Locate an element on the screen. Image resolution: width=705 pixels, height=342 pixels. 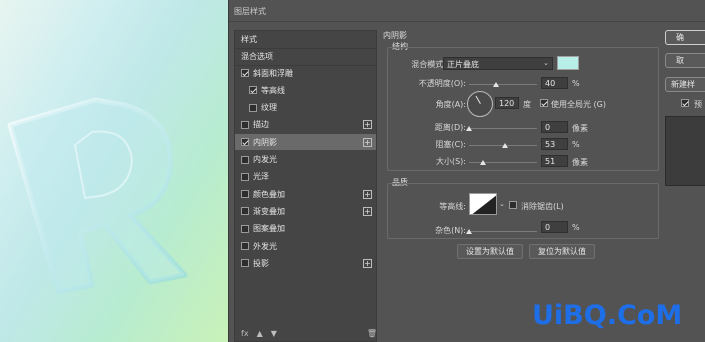
styles-header: 样式 is located at coordinates (305, 39).